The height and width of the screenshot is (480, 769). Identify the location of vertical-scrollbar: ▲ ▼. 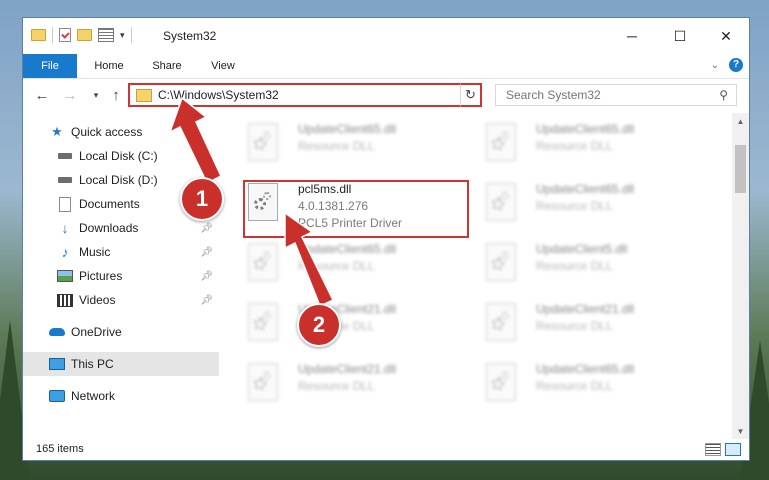
(740, 276).